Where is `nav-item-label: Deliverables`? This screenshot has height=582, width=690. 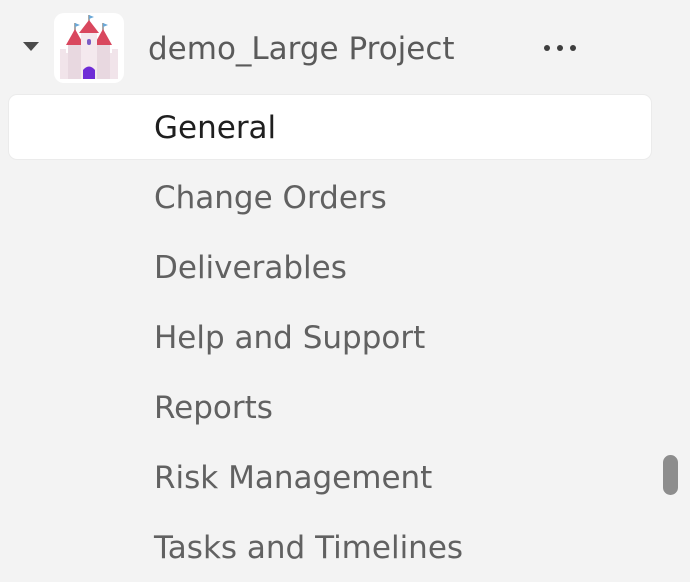
nav-item-label: Deliverables is located at coordinates (250, 268).